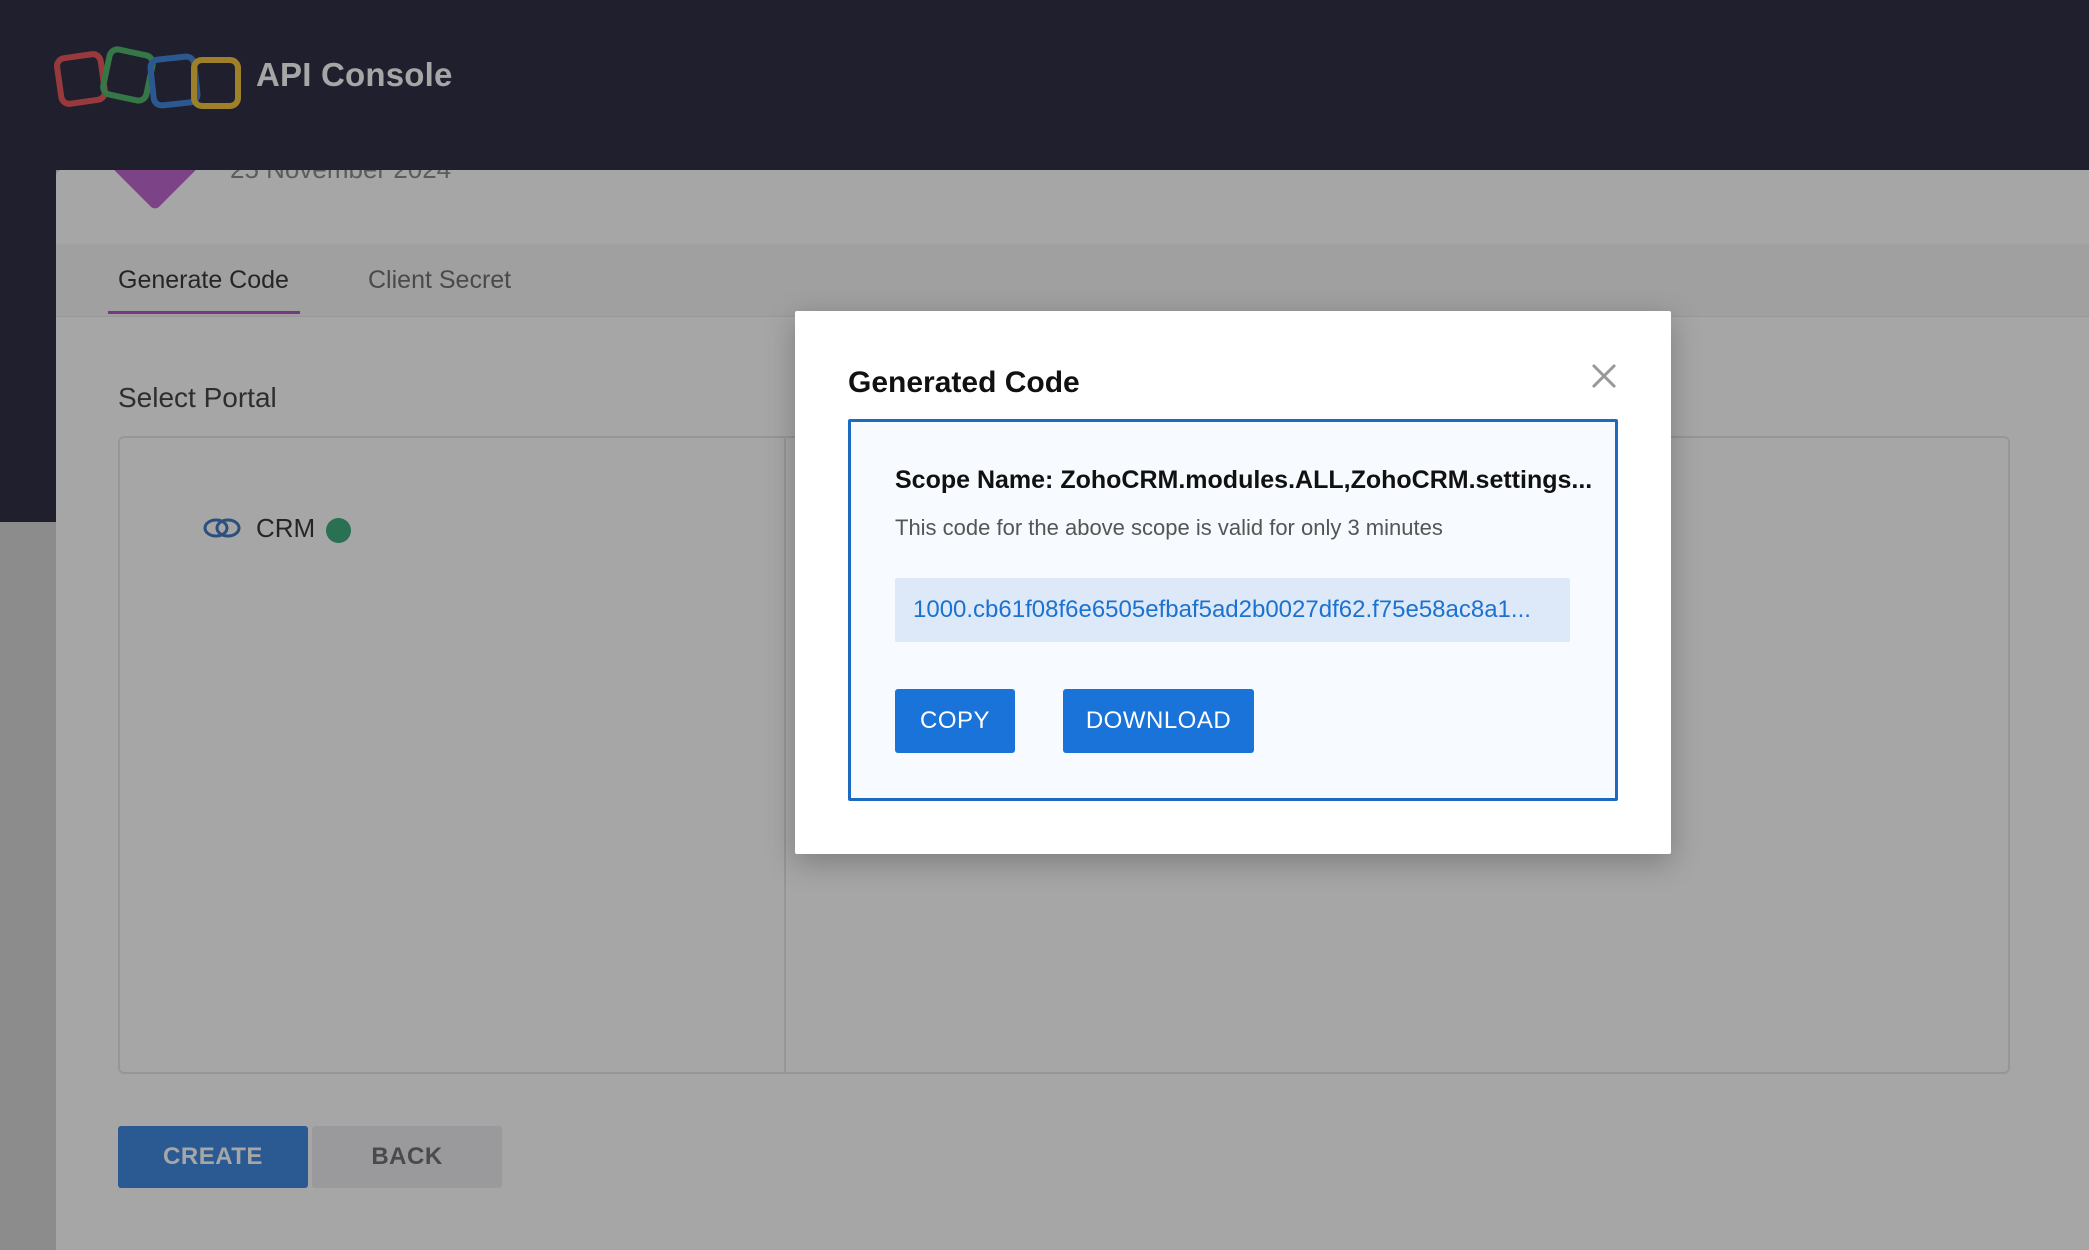 This screenshot has width=2089, height=1250. I want to click on copy-button: COPY, so click(955, 721).